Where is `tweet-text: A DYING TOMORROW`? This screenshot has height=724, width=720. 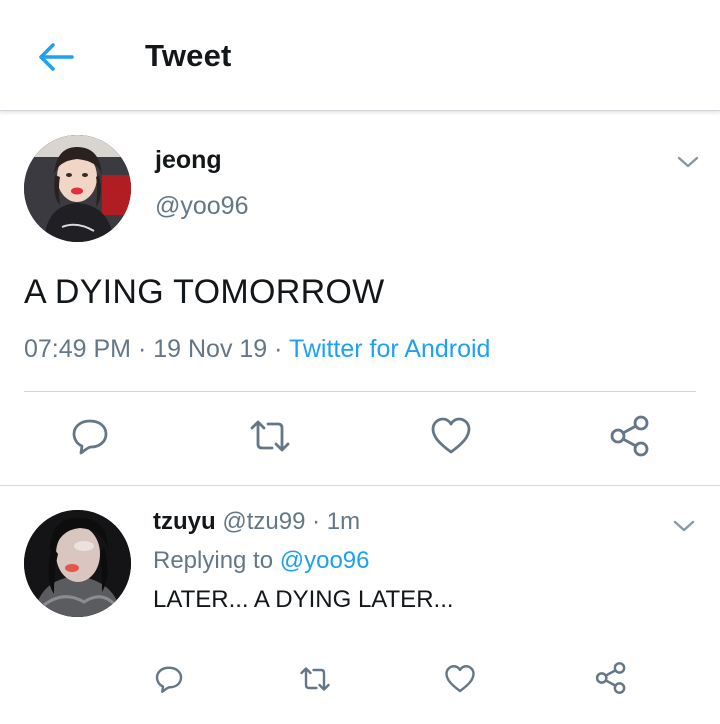 tweet-text: A DYING TOMORROW is located at coordinates (204, 292).